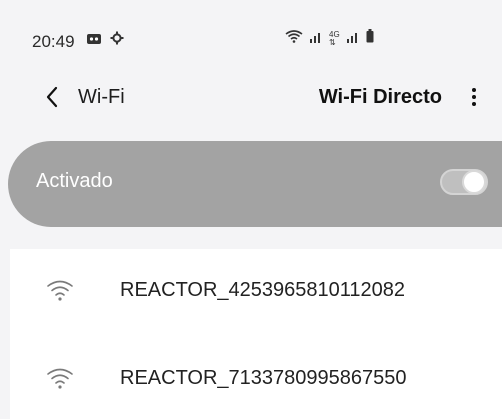 The width and height of the screenshot is (502, 419). I want to click on status-right-icons: 4G ⇅, so click(329, 38).